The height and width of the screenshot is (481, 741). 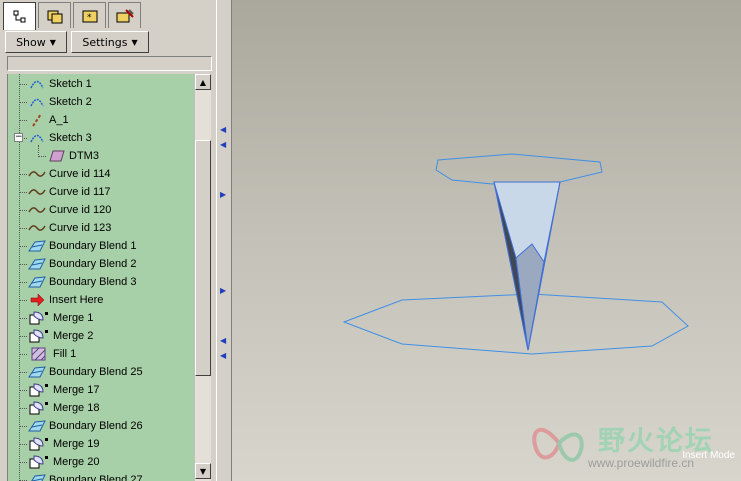 What do you see at coordinates (59, 120) in the screenshot?
I see `tree-item-label: A_1` at bounding box center [59, 120].